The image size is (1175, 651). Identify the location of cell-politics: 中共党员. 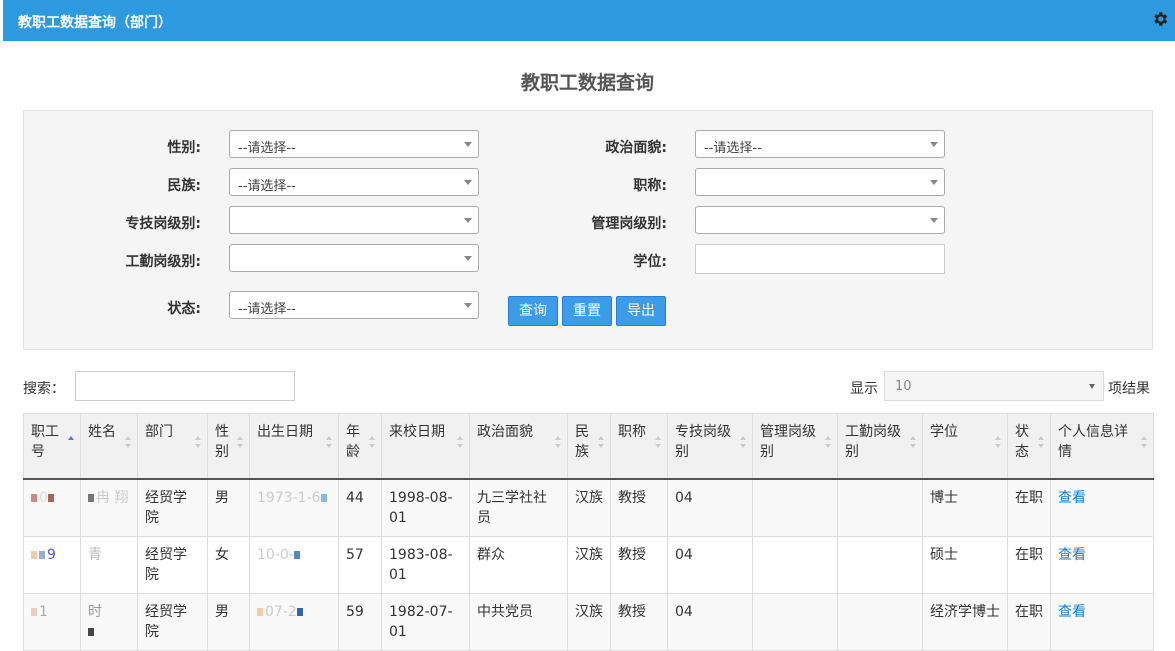
(518, 622).